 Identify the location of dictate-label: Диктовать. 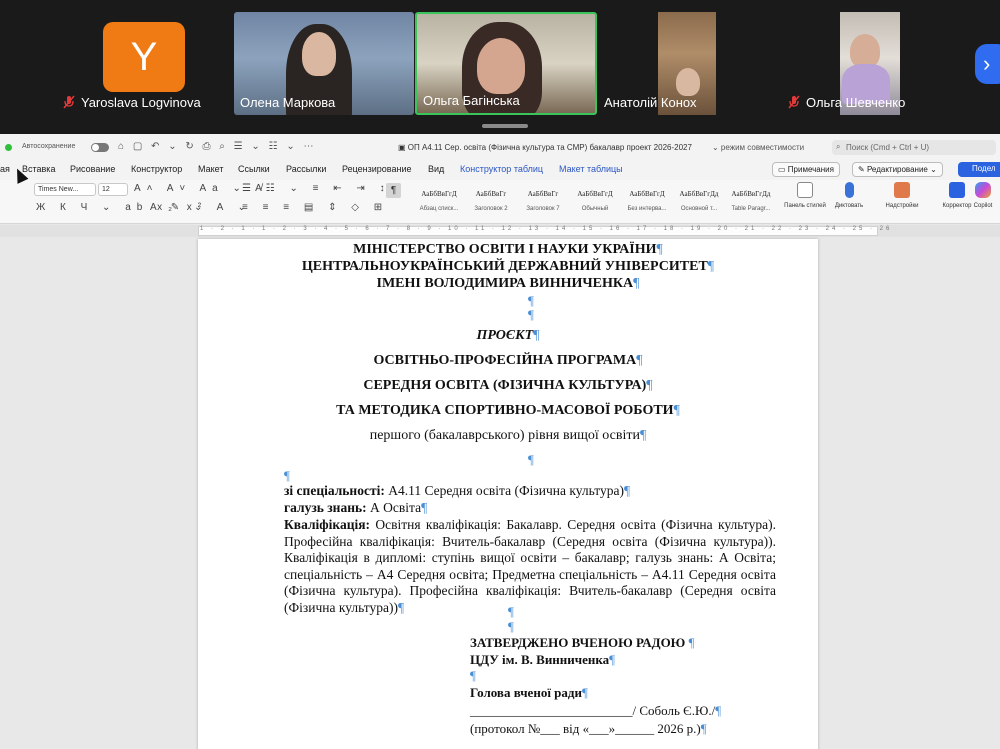
(849, 206).